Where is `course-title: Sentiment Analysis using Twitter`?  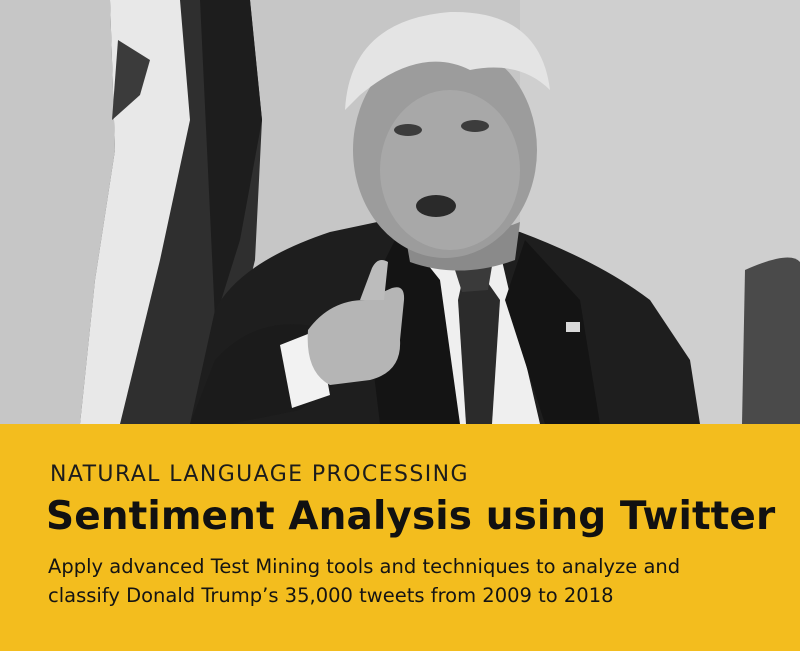 course-title: Sentiment Analysis using Twitter is located at coordinates (410, 516).